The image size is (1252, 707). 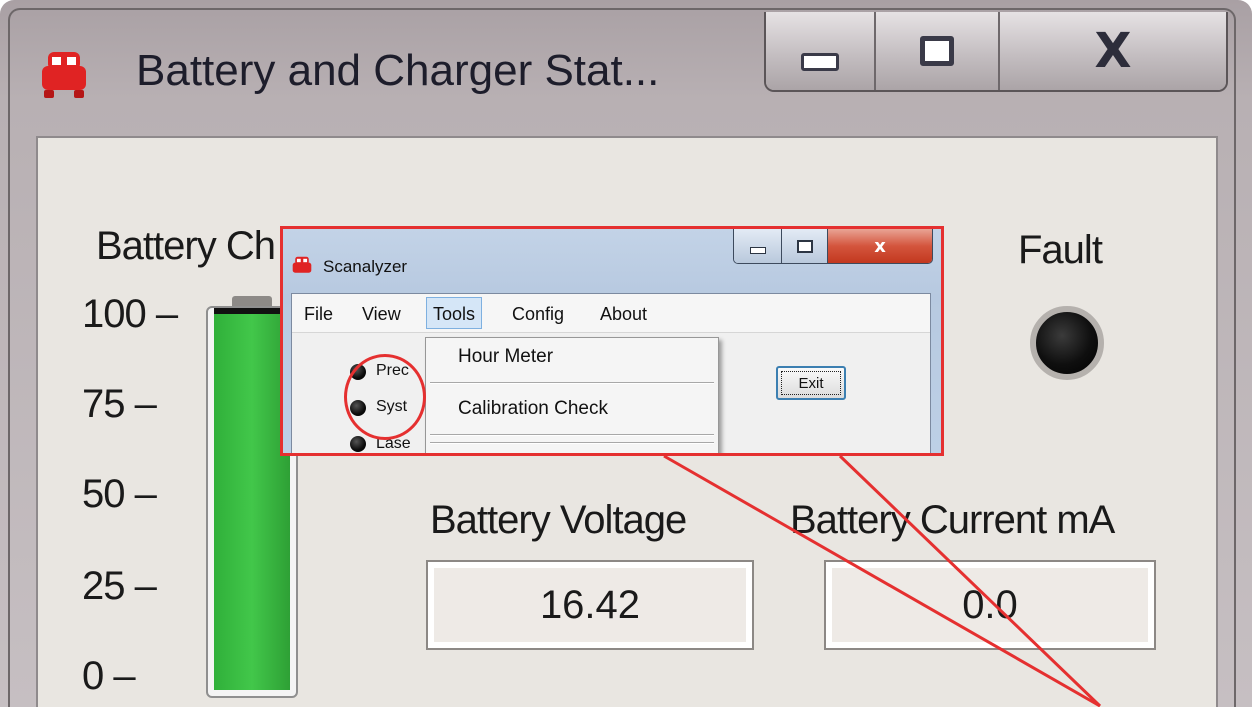 I want to click on gauge-tick-25: 25 –, so click(x=119, y=586).